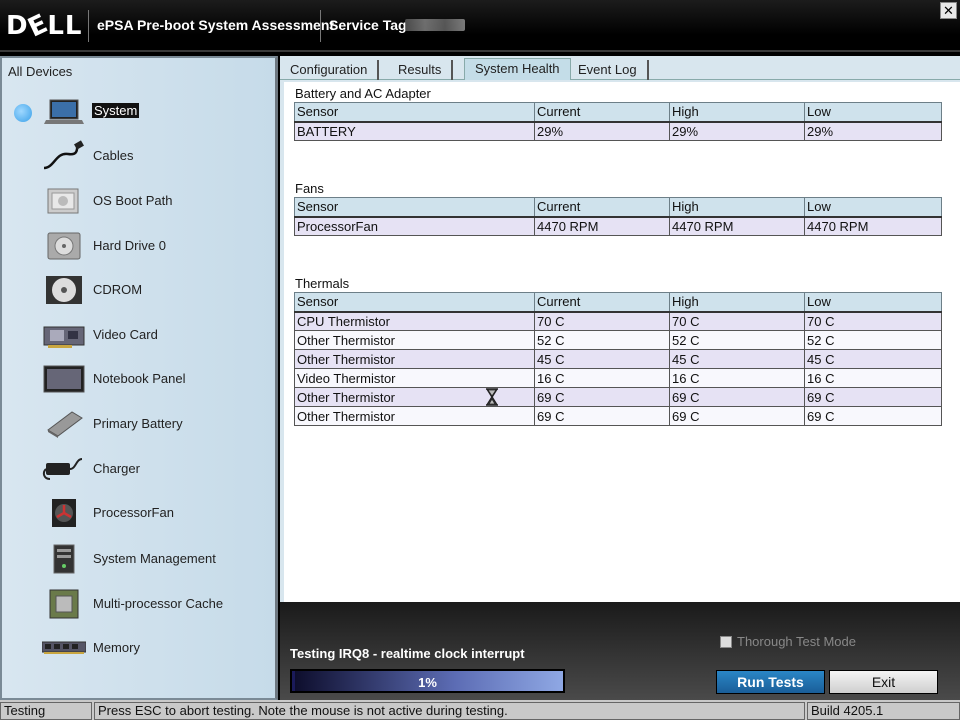 The image size is (960, 720). I want to click on sidebar-item-label: Primary Battery, so click(138, 423).